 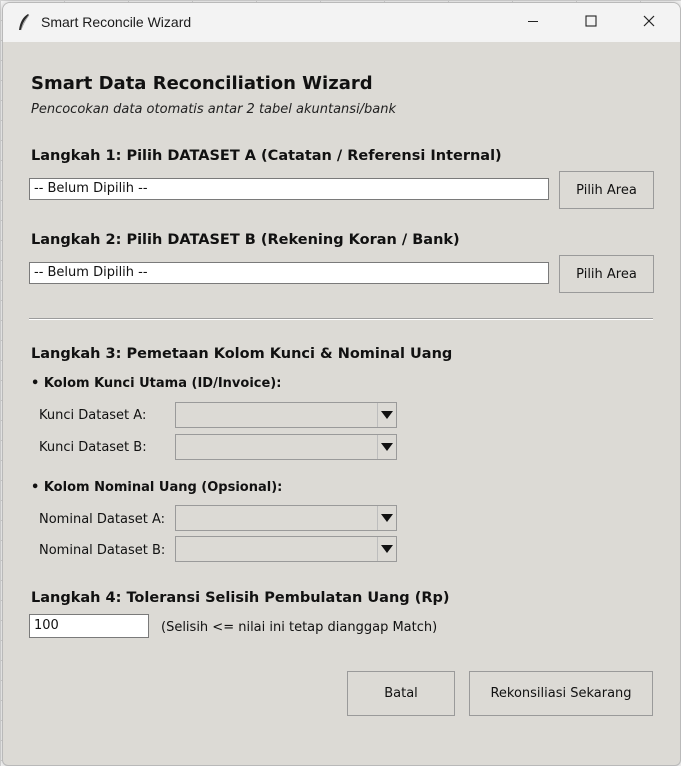 I want to click on maximize-icon, so click(x=591, y=22).